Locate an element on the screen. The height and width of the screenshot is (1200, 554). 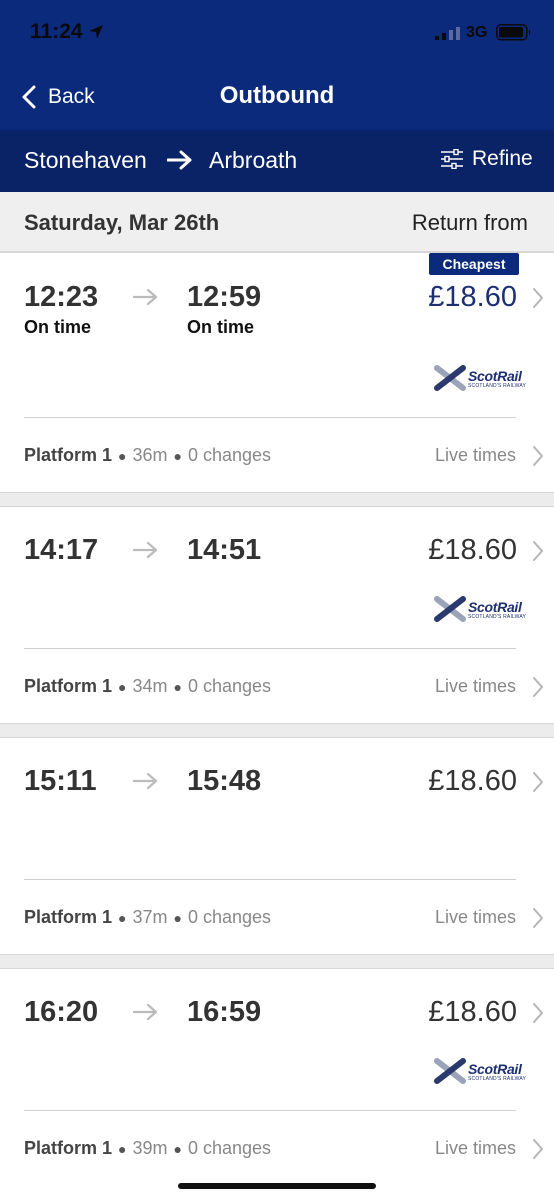
sliders-icon is located at coordinates (452, 159).